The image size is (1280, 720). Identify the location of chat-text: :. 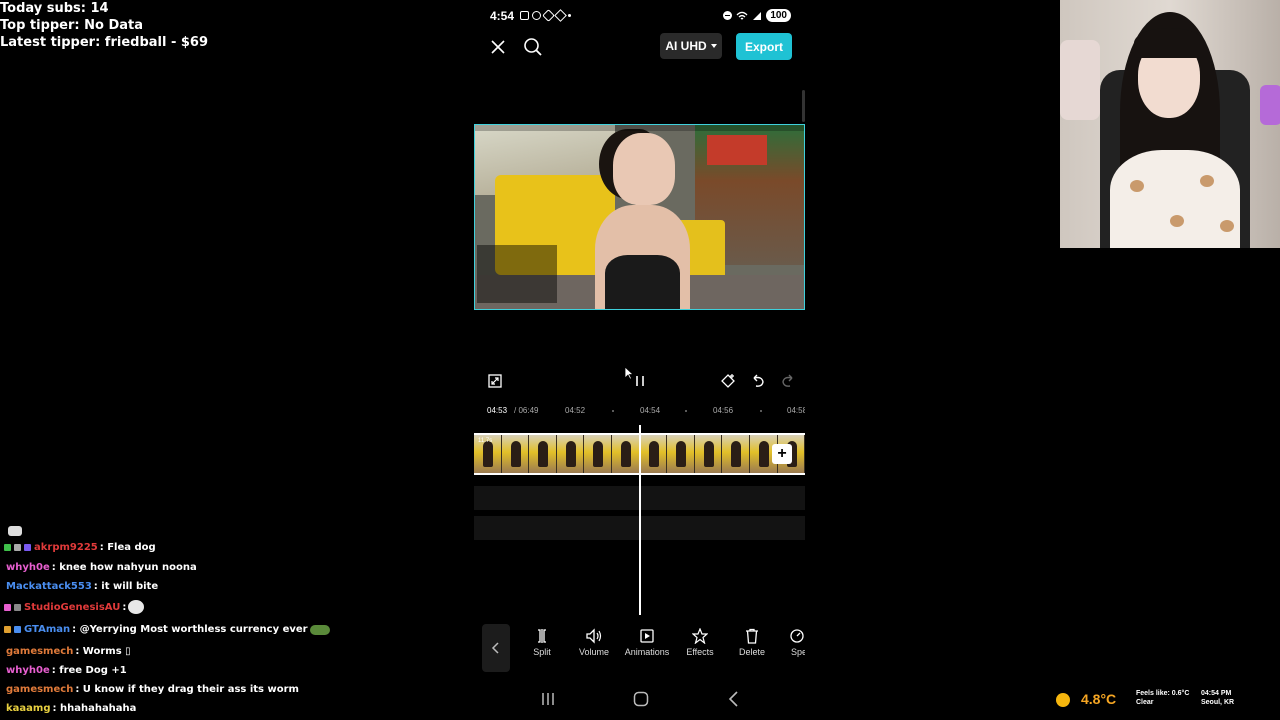
(124, 607).